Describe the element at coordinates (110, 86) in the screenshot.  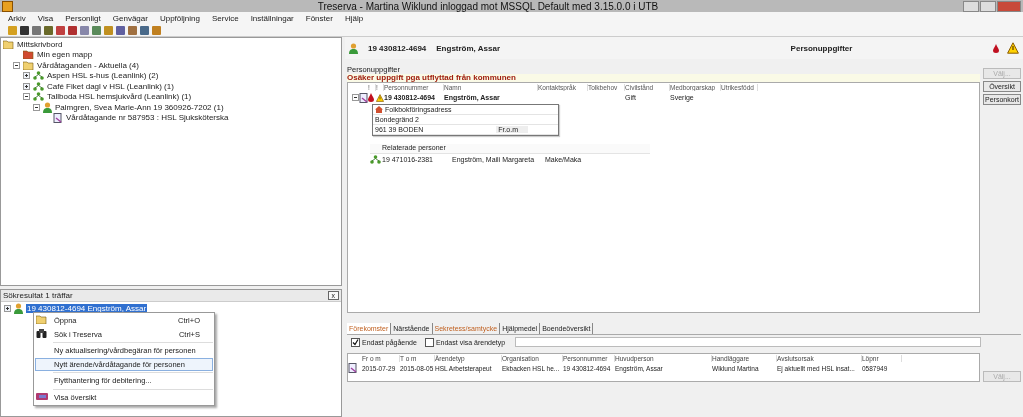
I see `tree-item: Café Fiket dagl v HSL (Leanlink) (1)` at that location.